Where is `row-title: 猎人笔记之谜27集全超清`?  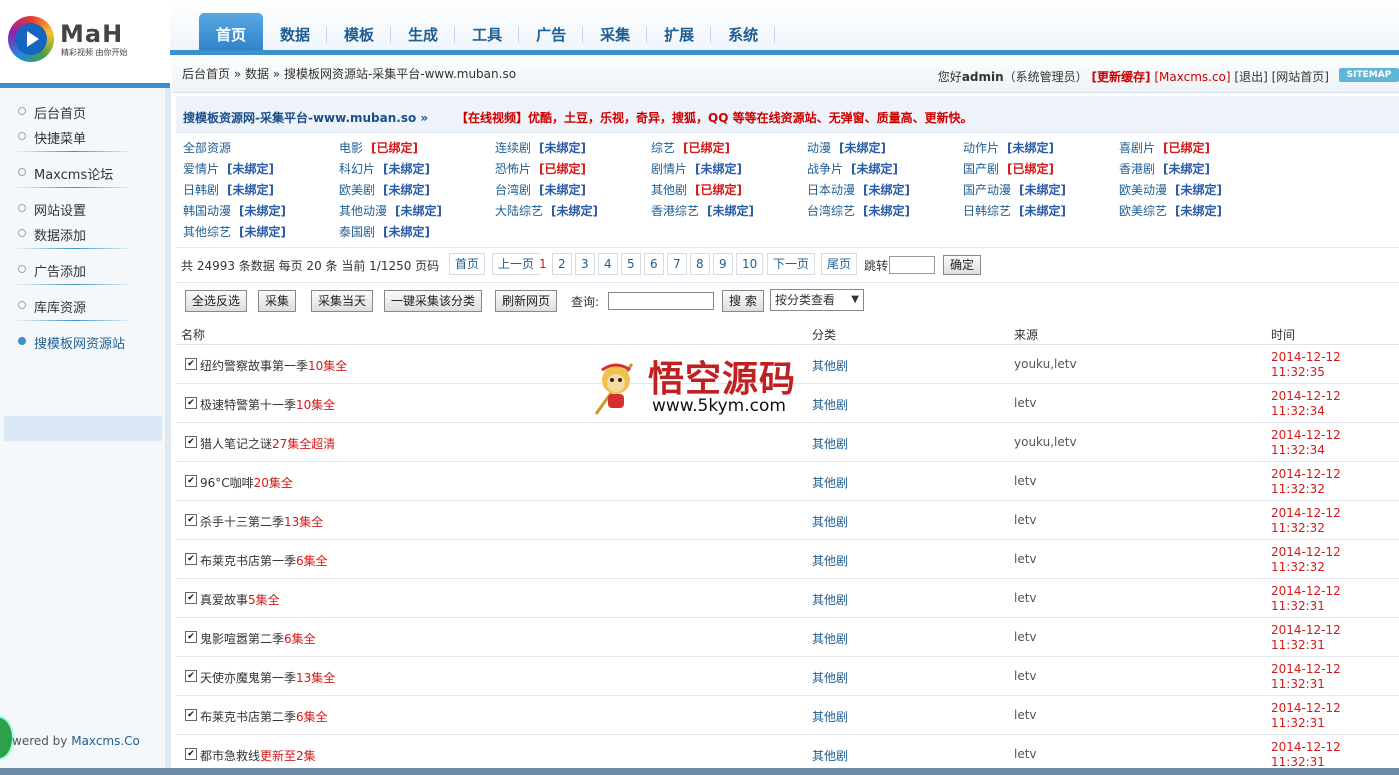 row-title: 猎人笔记之谜27集全超清 is located at coordinates (267, 443).